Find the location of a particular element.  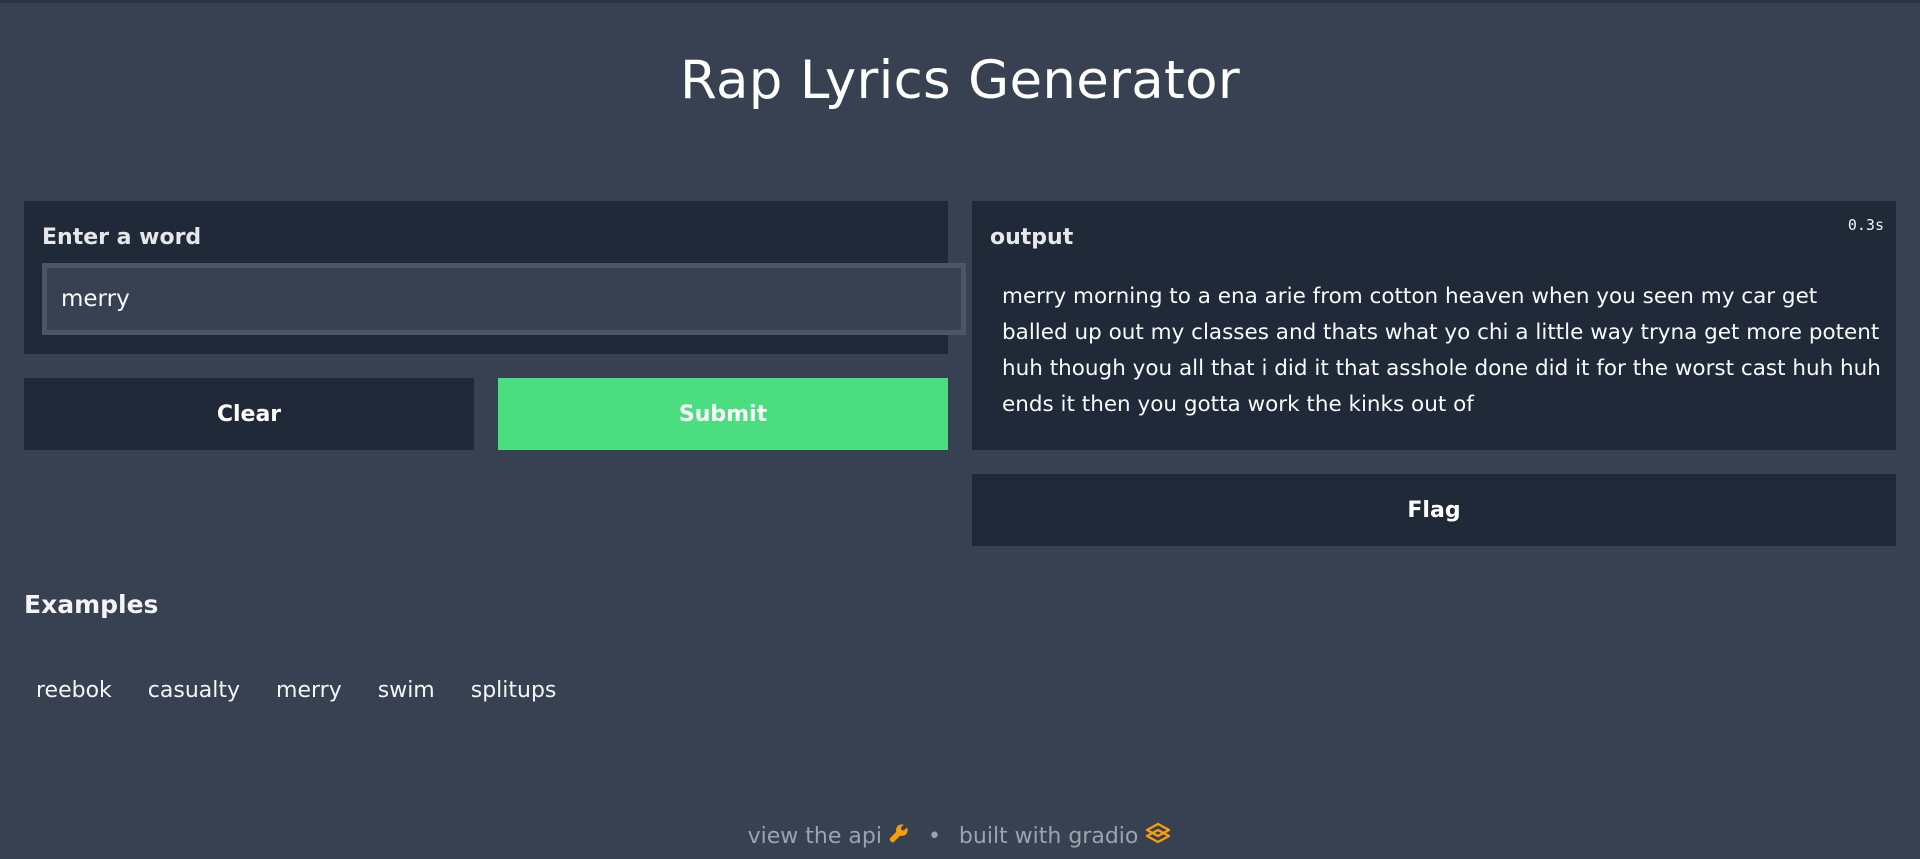

examples-list: reebok casualty merry swim splitups is located at coordinates (302, 690).